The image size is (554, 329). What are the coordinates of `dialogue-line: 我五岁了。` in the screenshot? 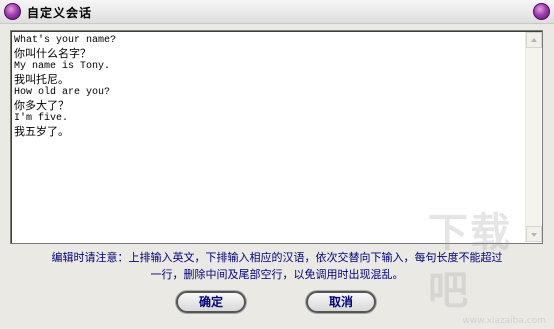 It's located at (41, 131).